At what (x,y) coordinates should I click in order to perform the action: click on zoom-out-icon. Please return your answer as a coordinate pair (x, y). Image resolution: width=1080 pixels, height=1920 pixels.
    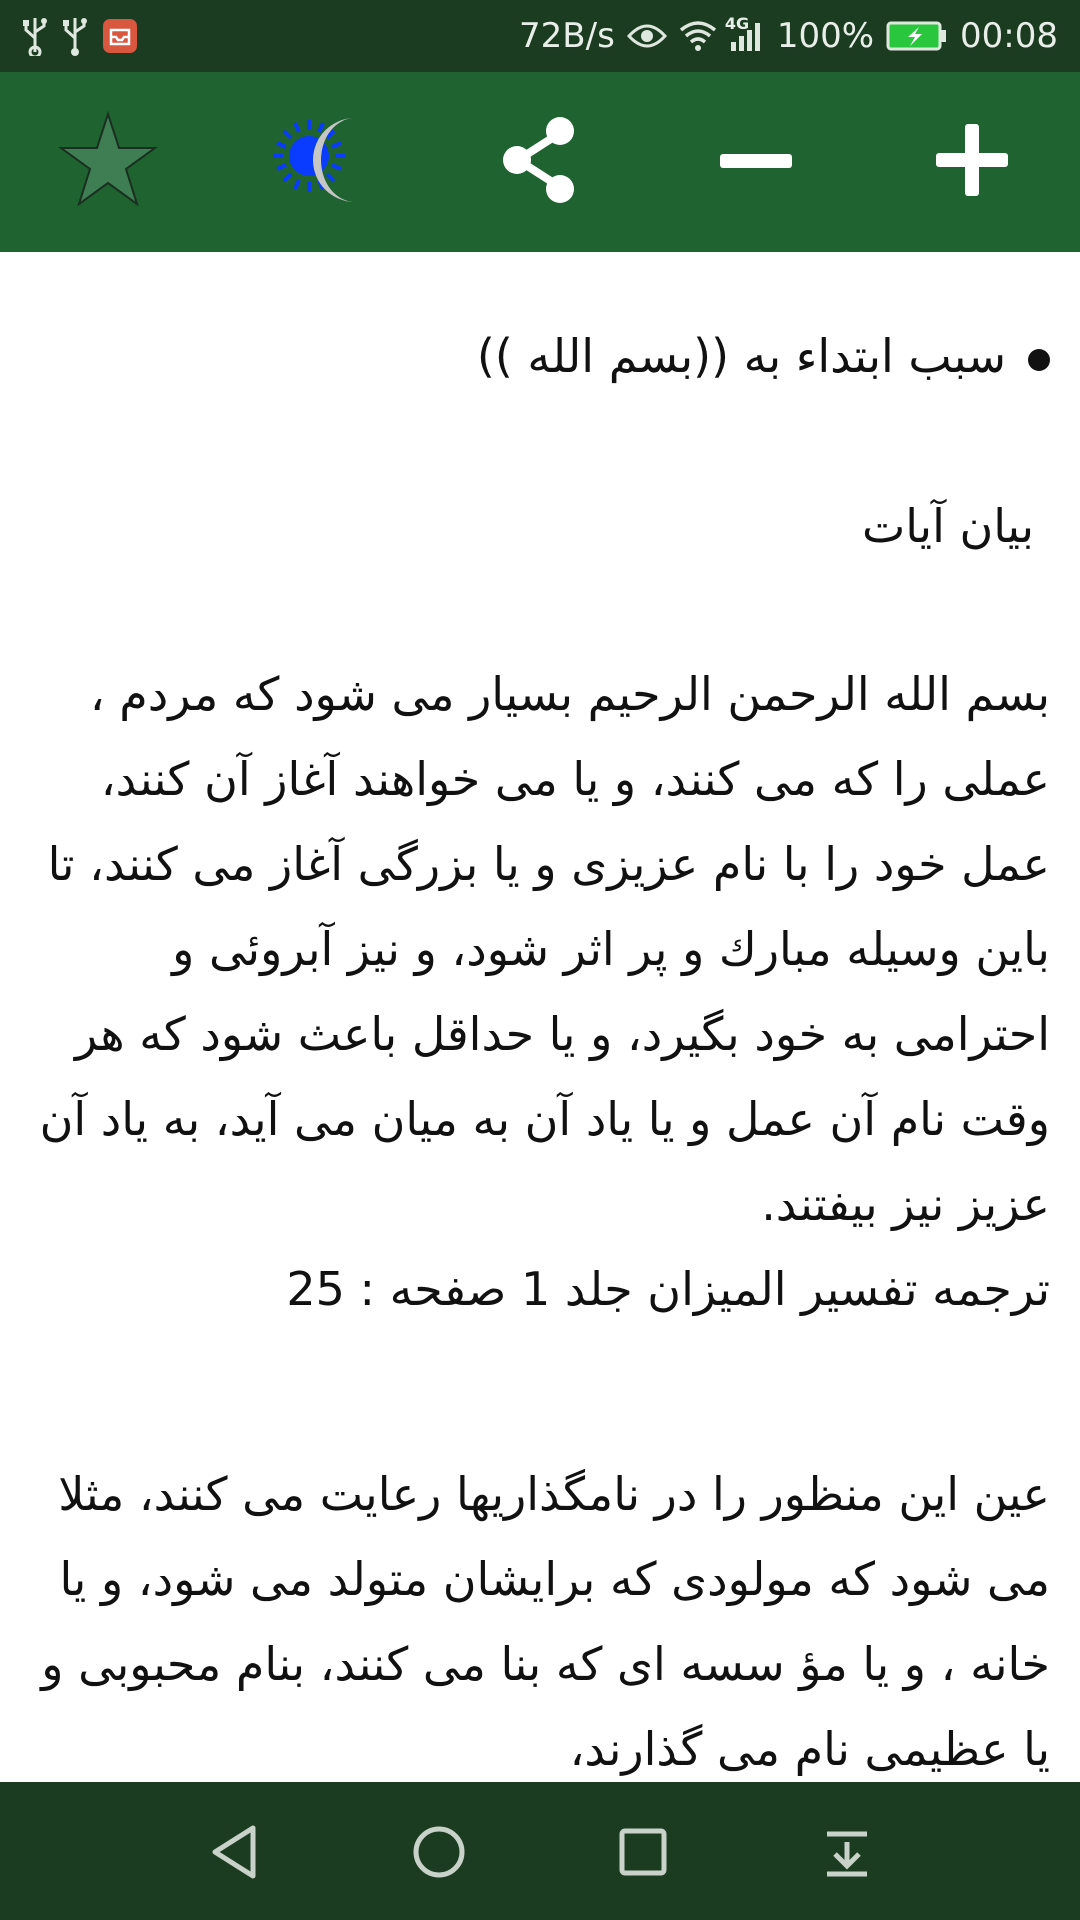
    Looking at the image, I should click on (756, 161).